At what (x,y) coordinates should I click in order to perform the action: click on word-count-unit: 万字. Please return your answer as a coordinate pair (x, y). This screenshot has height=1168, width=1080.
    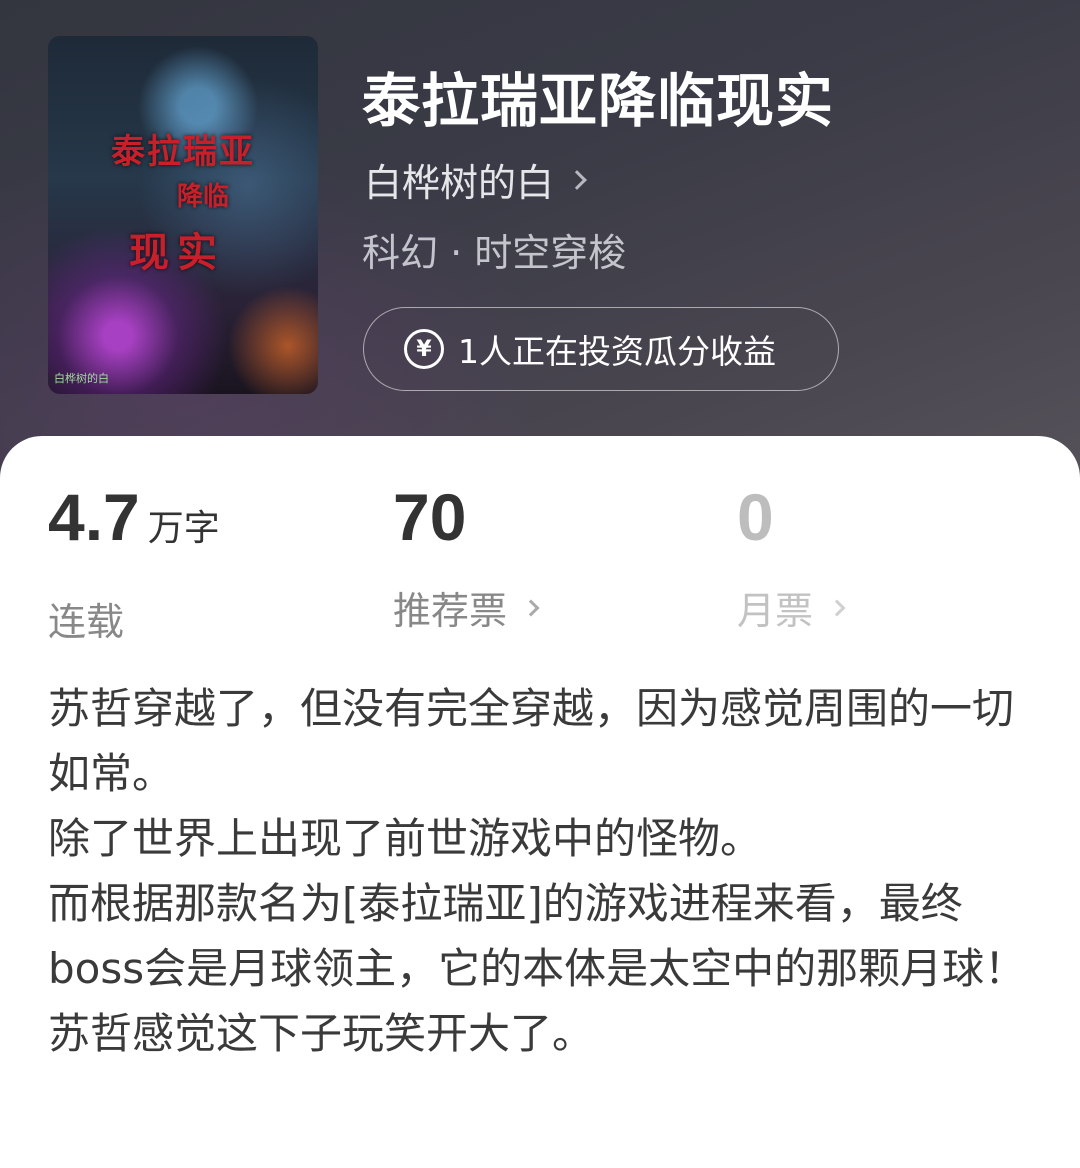
    Looking at the image, I should click on (183, 527).